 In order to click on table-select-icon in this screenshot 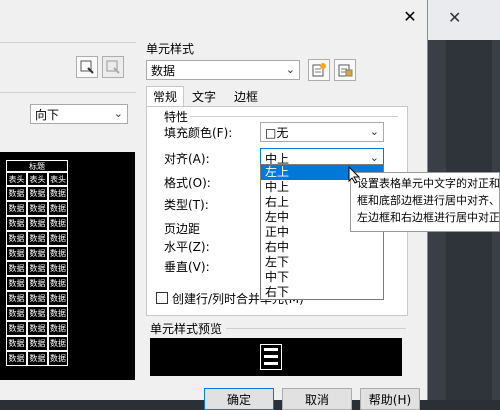, I will do `click(87, 67)`.